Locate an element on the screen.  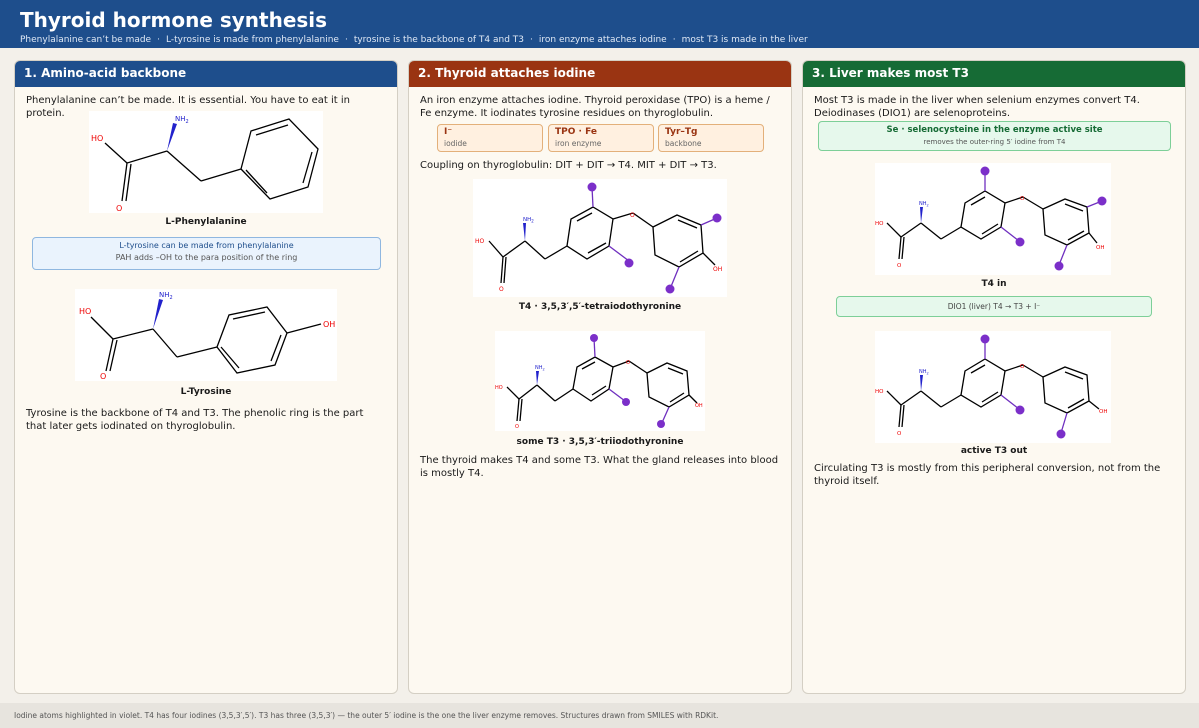
chip-subtitle: backbone is located at coordinates (683, 143).